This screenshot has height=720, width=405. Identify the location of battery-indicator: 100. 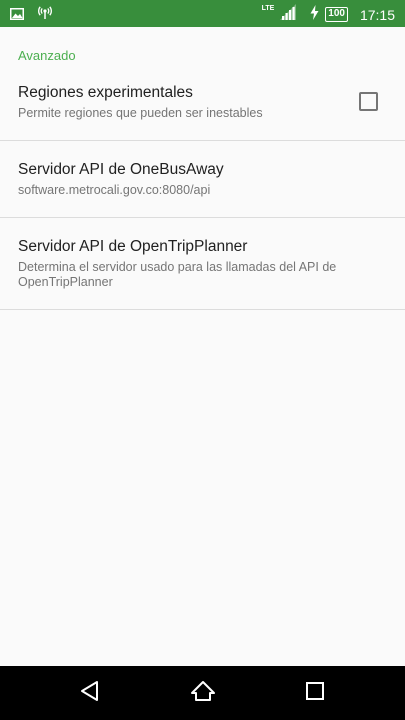
(336, 14).